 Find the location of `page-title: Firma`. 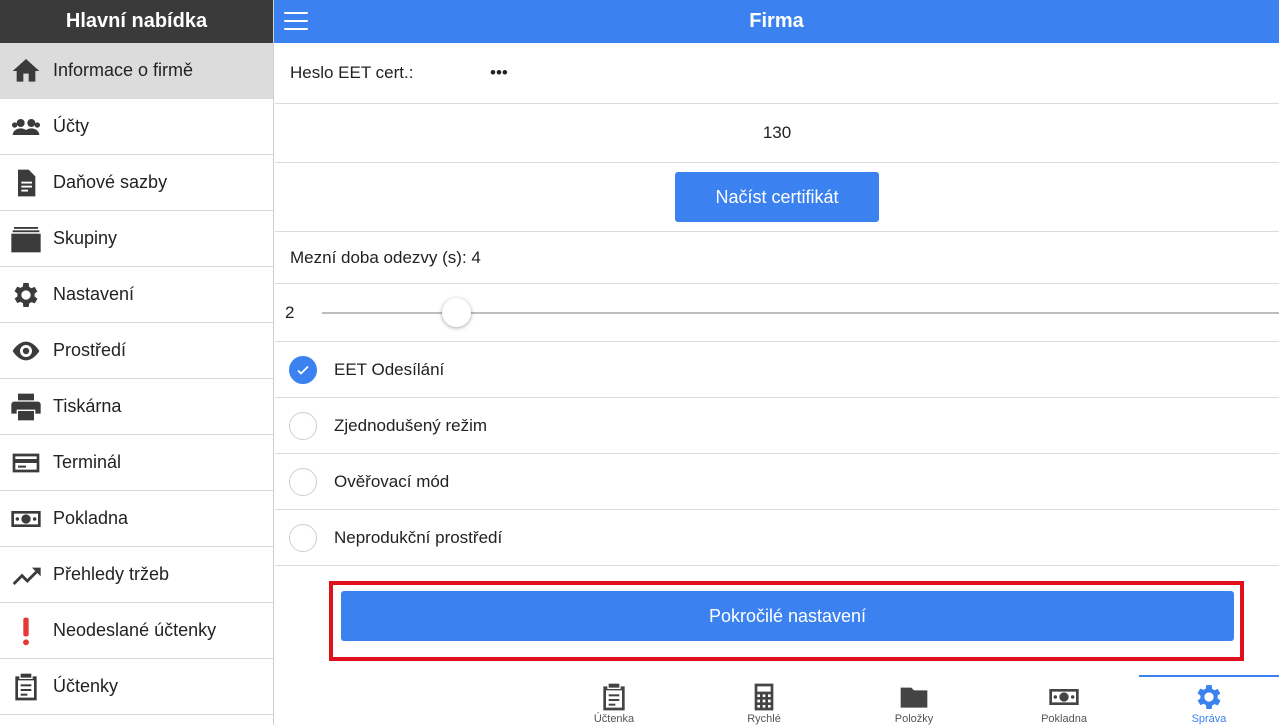

page-title: Firma is located at coordinates (776, 21).